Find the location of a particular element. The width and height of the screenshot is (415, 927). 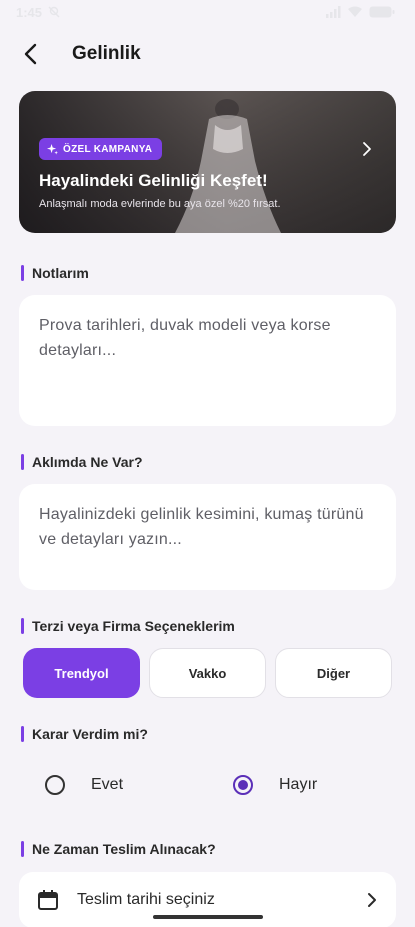

back-arrow-icon is located at coordinates (30, 54).